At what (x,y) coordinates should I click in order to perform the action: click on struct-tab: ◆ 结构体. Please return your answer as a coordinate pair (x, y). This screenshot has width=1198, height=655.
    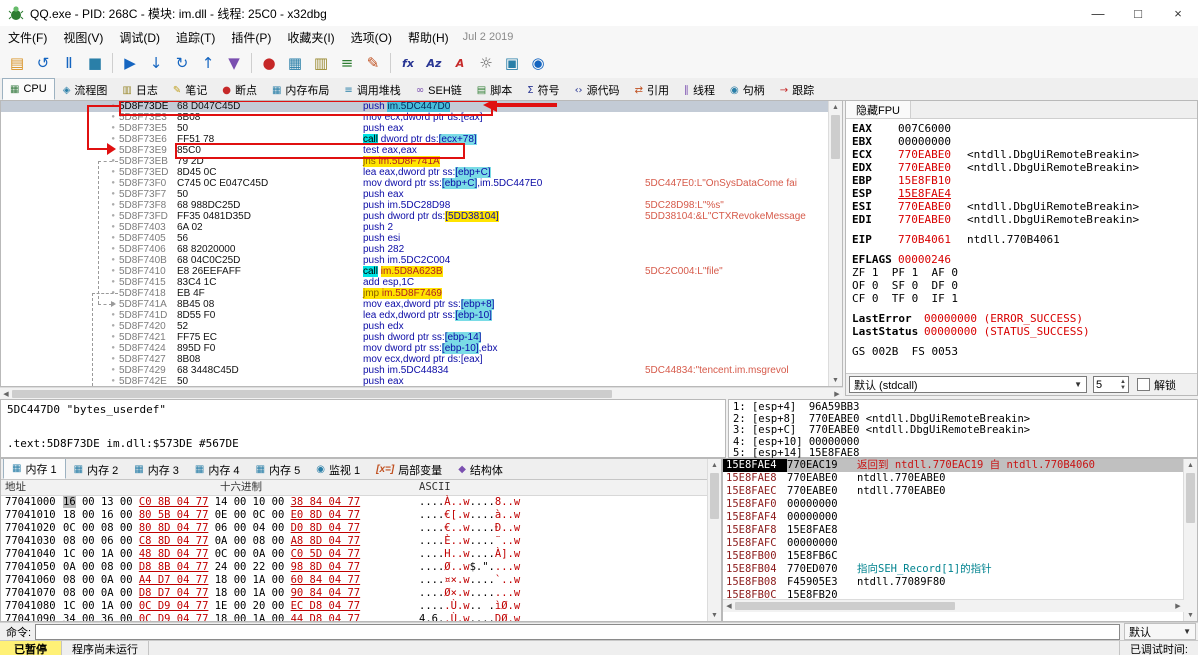
    Looking at the image, I should click on (480, 469).